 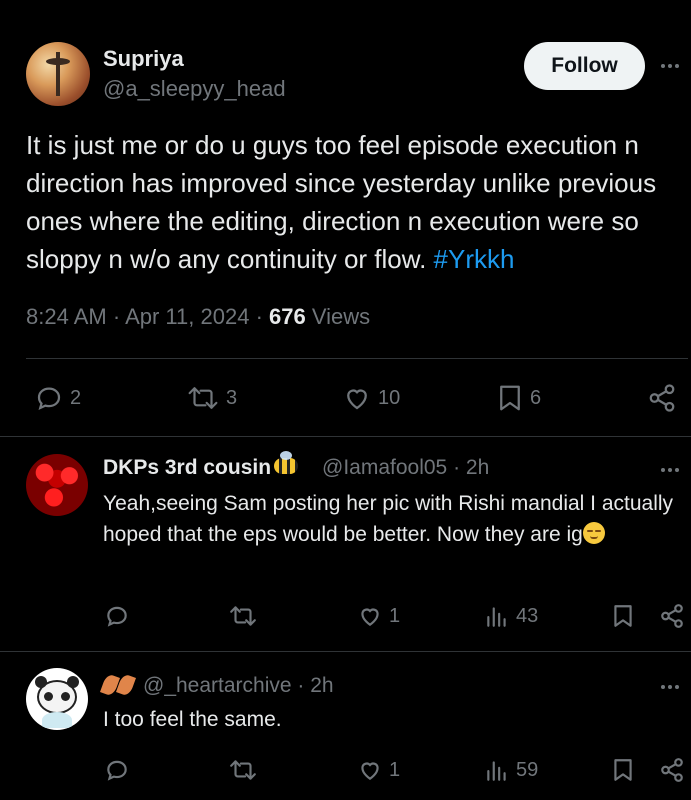 What do you see at coordinates (286, 462) in the screenshot?
I see `bee-emoji` at bounding box center [286, 462].